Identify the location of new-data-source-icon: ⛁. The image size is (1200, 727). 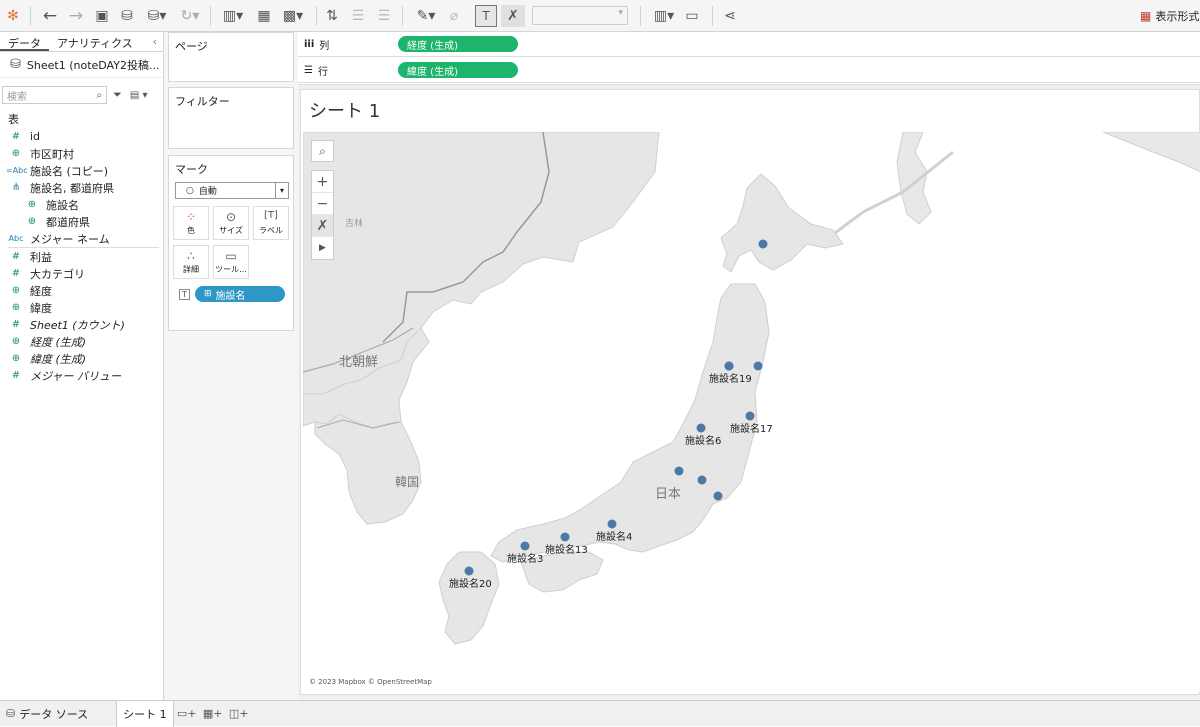
(127, 16).